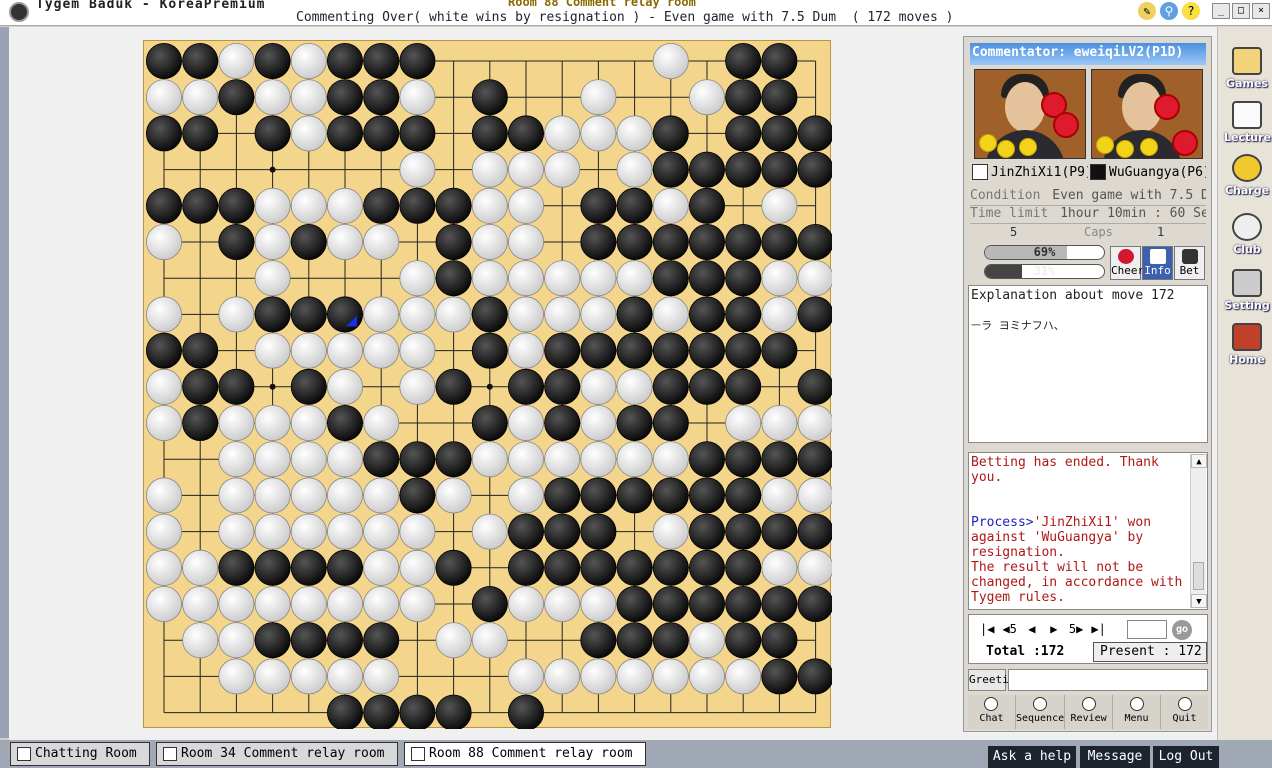 This screenshot has width=1272, height=768. I want to click on bet-button: Bet, so click(1189, 263).